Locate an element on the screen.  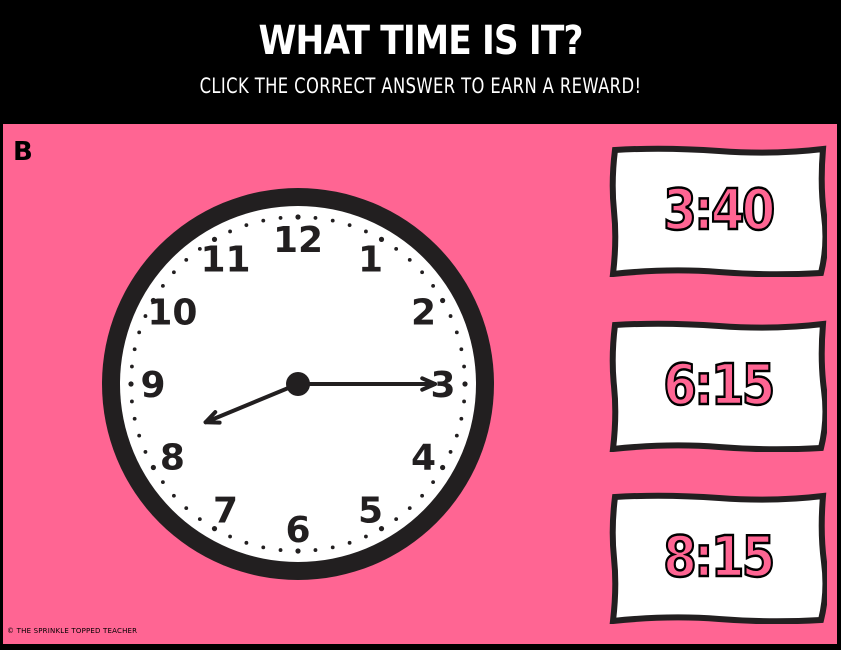
answer-button-3: 8:15 is located at coordinates (718, 558).